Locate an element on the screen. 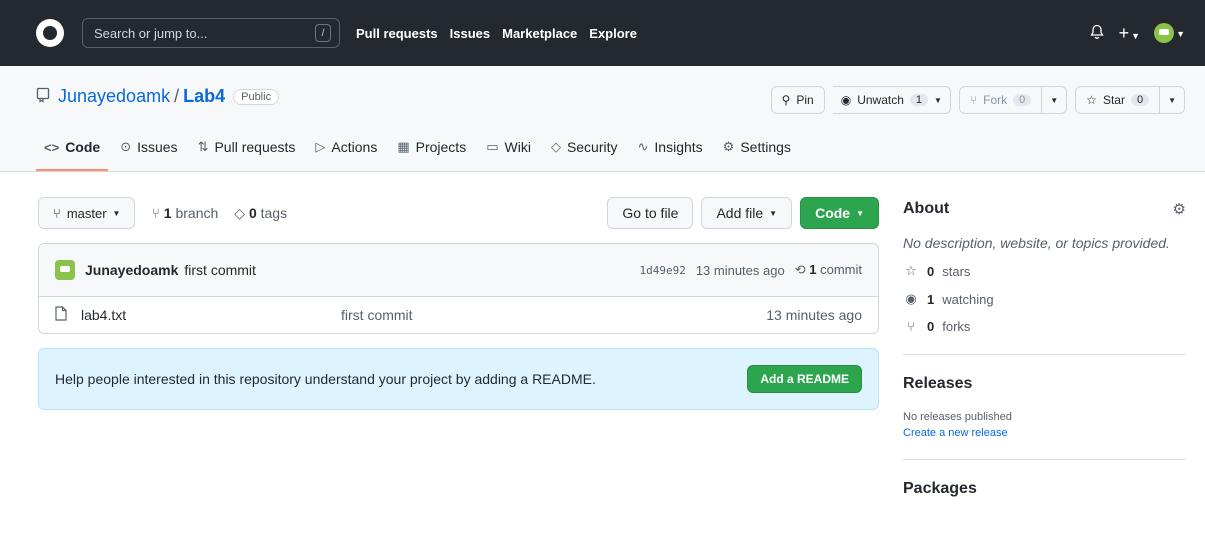 The width and height of the screenshot is (1205, 539). tab-label: Code is located at coordinates (83, 147).